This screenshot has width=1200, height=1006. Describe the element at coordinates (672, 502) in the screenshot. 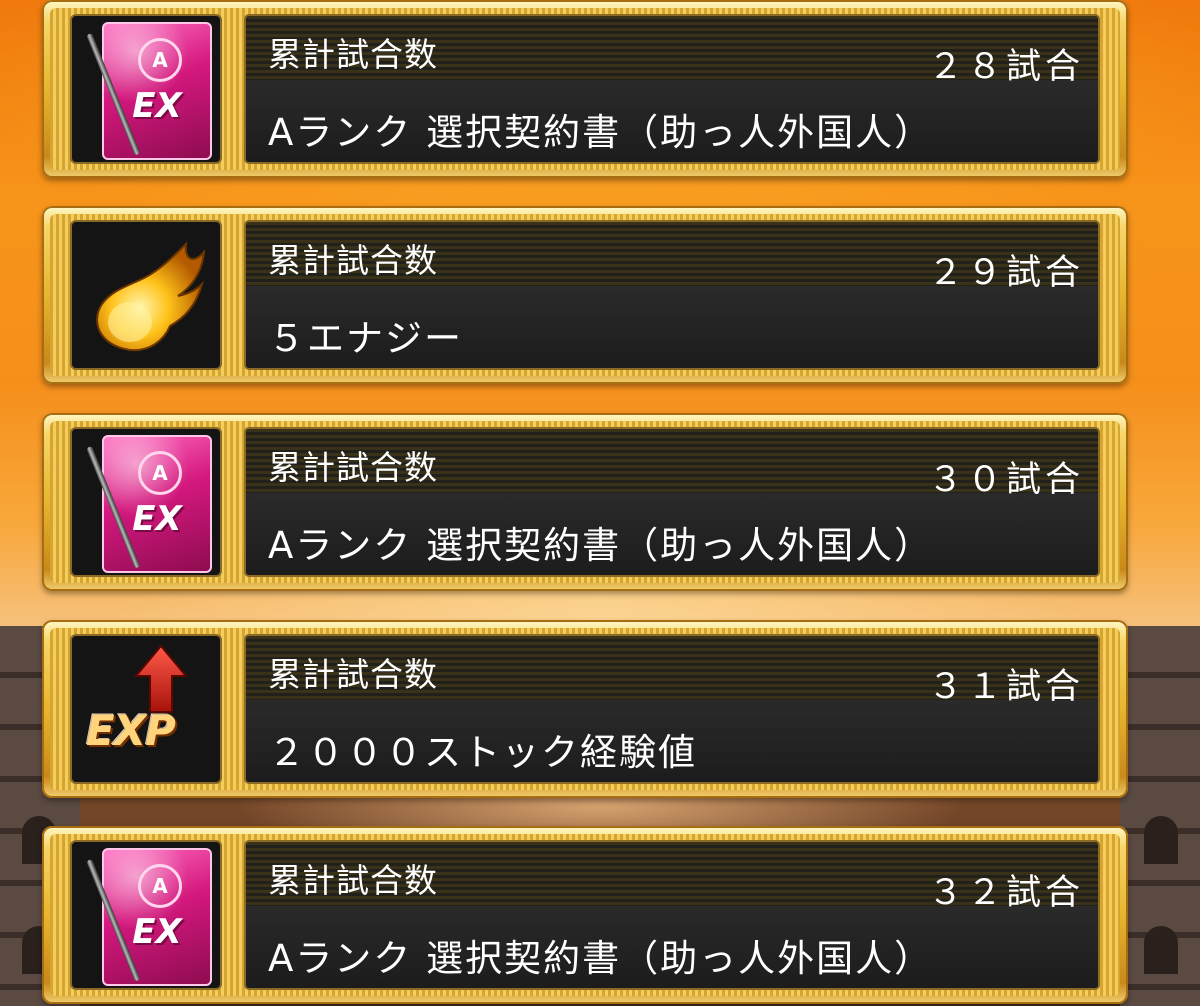

I see `reward-info: 累計試合数 ３０試合 Aランク 選択契約書（助っ人外国人）` at that location.